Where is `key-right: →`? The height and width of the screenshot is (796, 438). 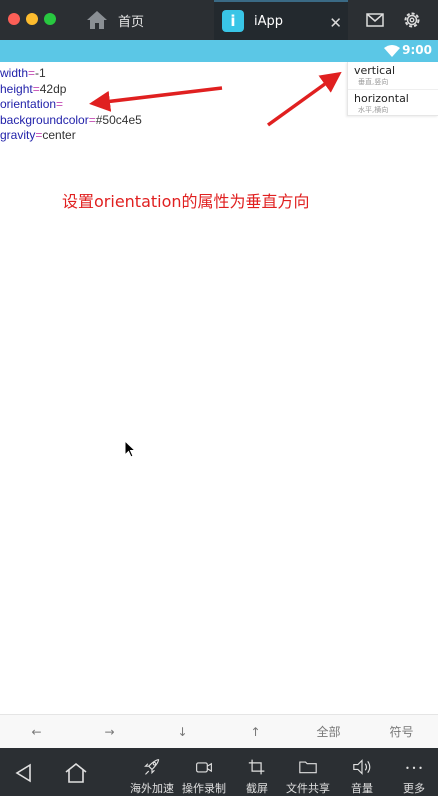
key-right: → is located at coordinates (109, 731).